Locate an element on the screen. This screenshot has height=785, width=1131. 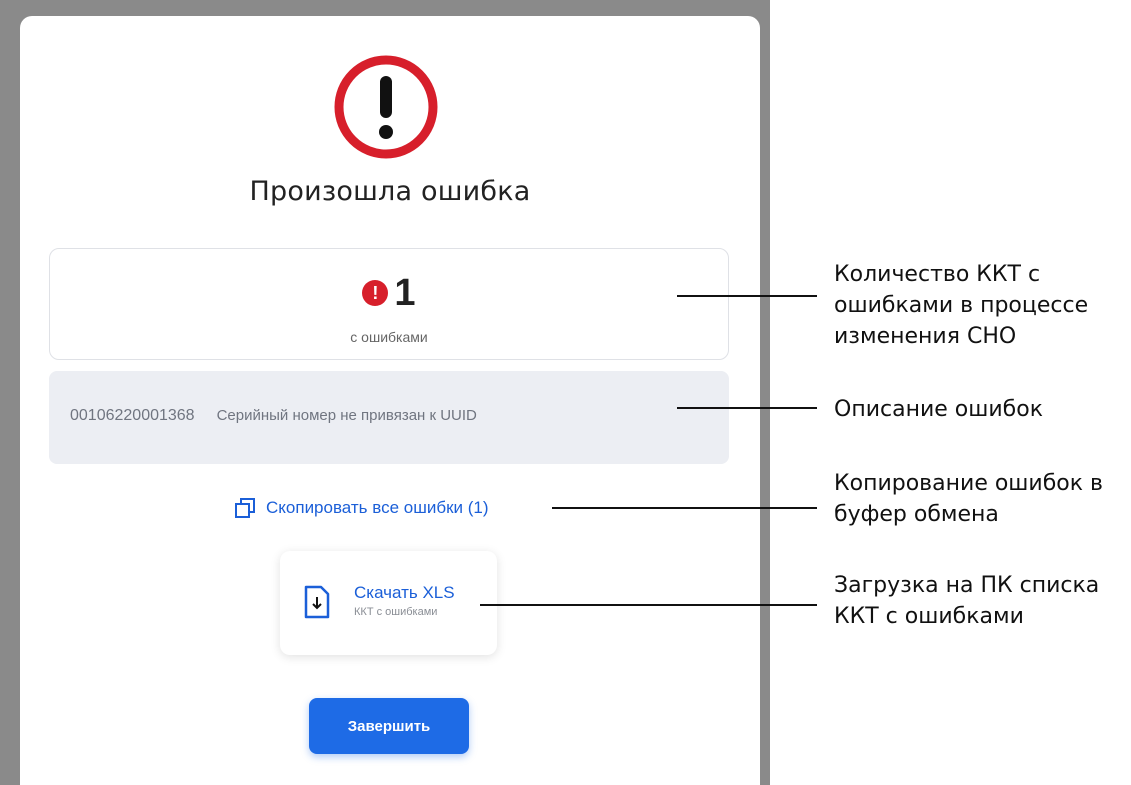
download-xls-card: Скачать XLS ККТ с ошибками is located at coordinates (388, 603).